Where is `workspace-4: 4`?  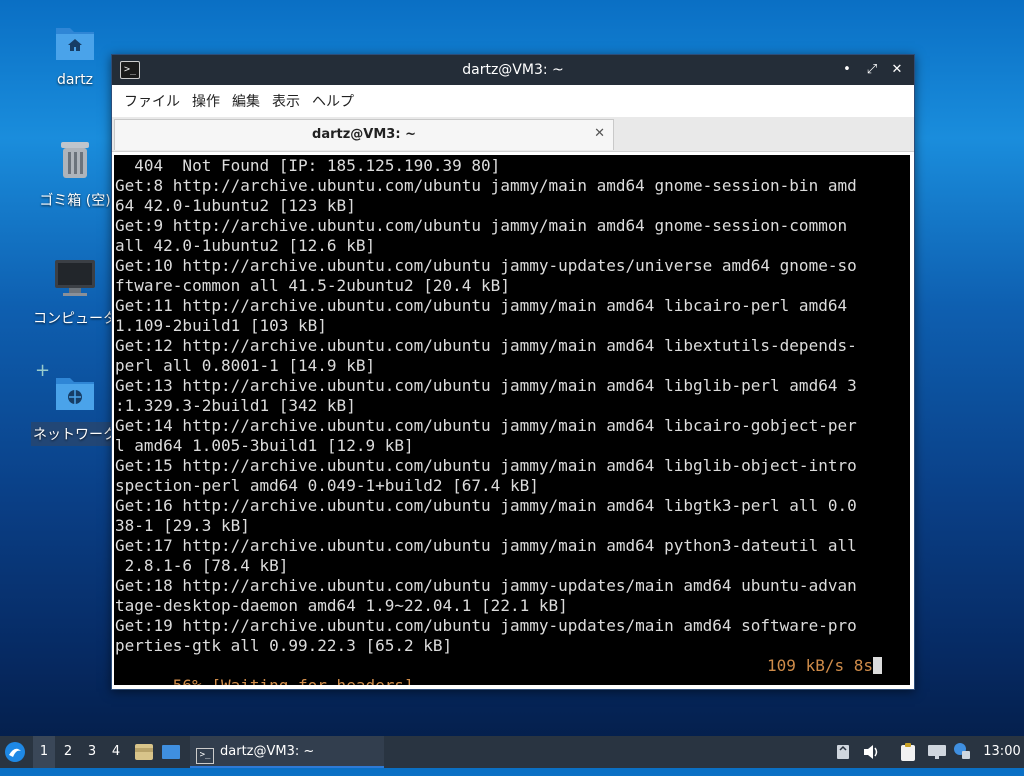 workspace-4: 4 is located at coordinates (116, 752).